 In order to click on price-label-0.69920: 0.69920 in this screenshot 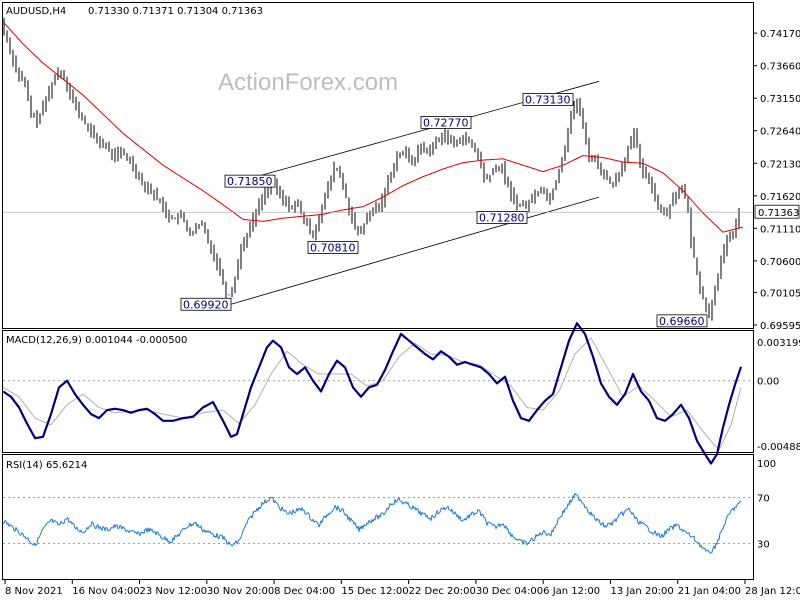, I will do `click(206, 304)`.